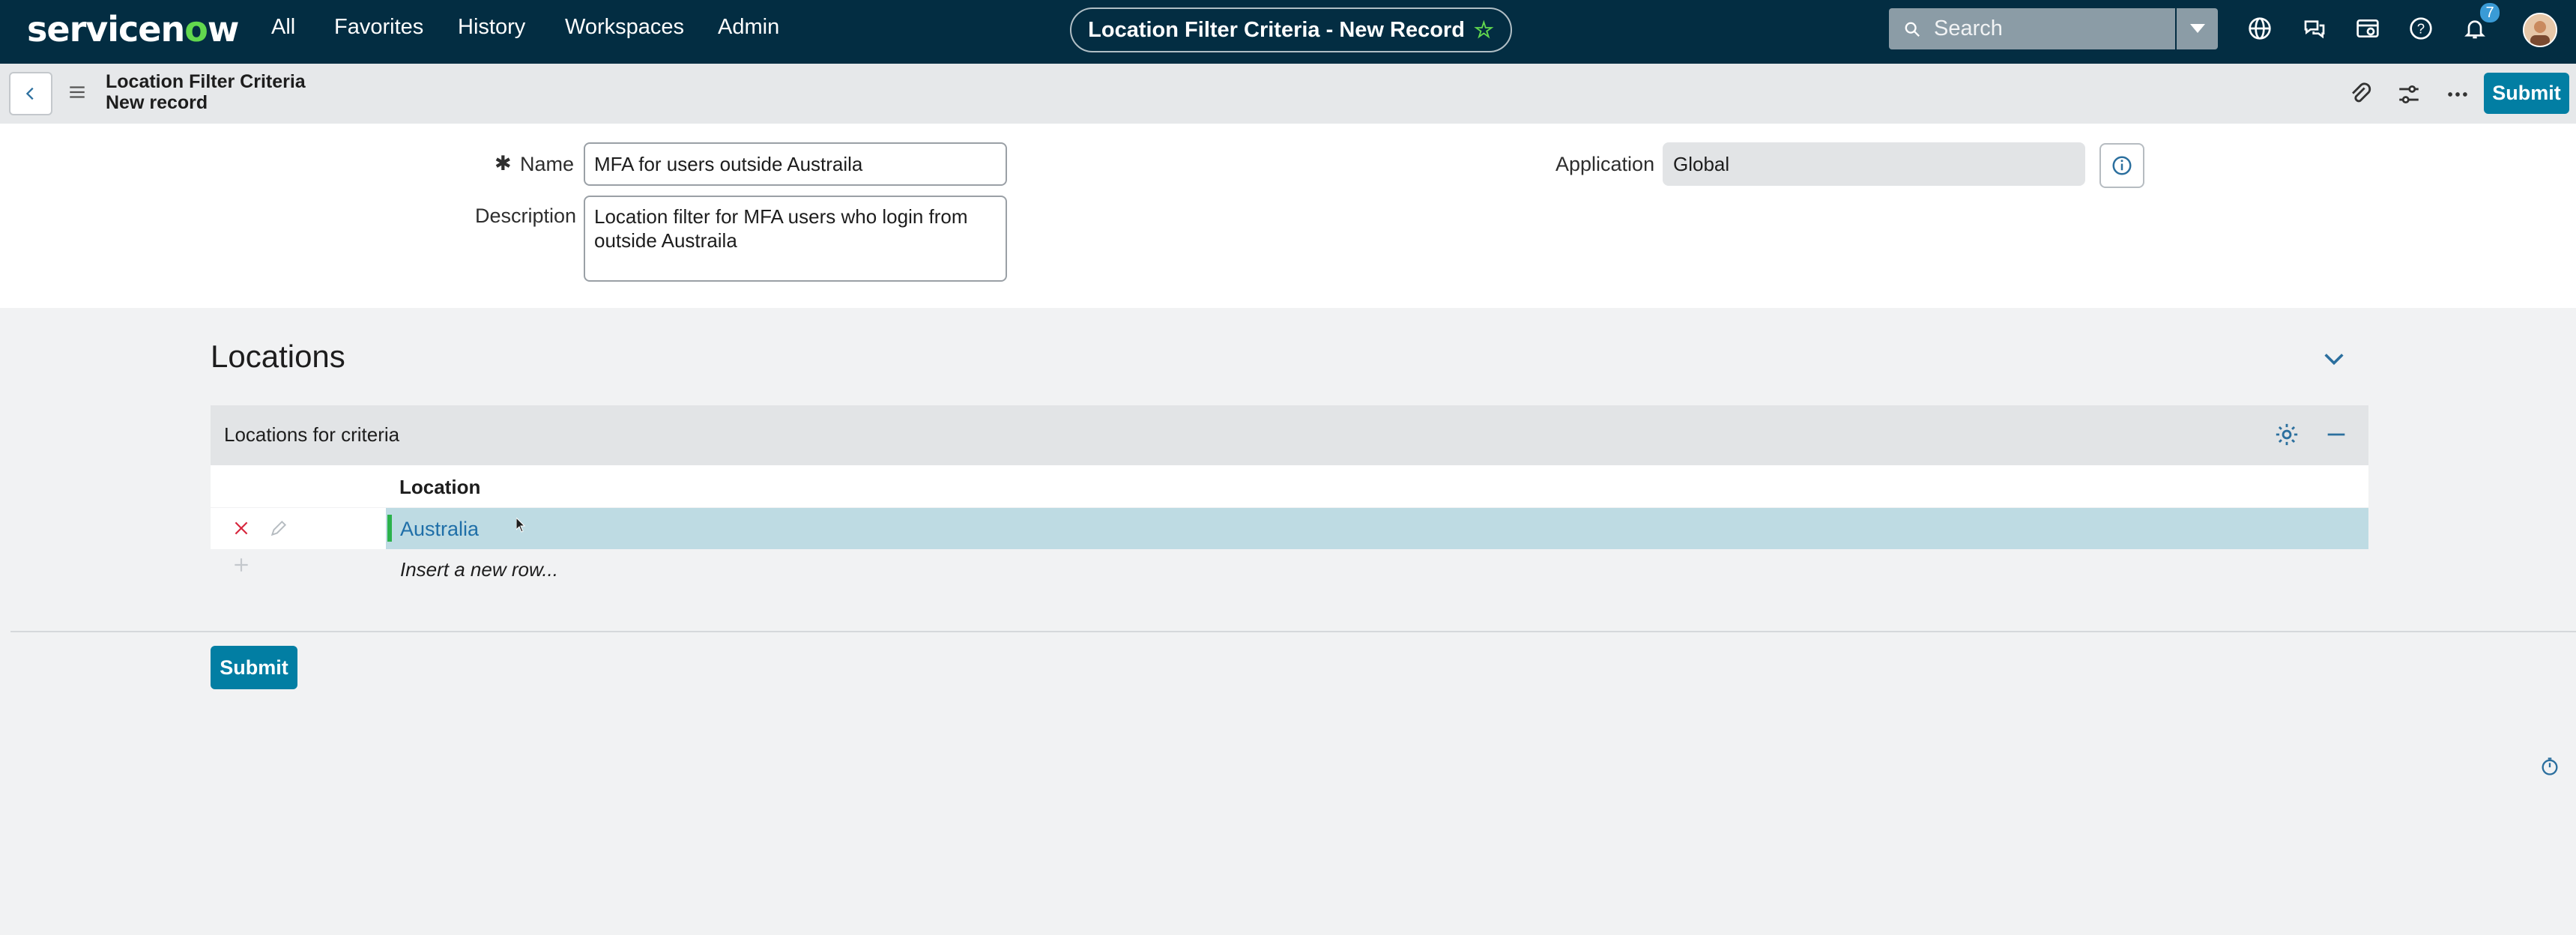 Image resolution: width=2576 pixels, height=935 pixels. What do you see at coordinates (1289, 435) in the screenshot?
I see `related-list-header: Locations for criteria` at bounding box center [1289, 435].